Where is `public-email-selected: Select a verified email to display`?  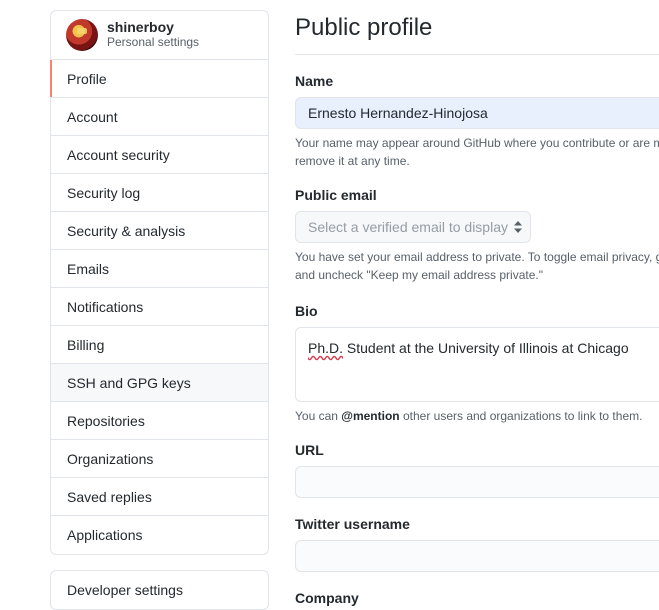 public-email-selected: Select a verified email to display is located at coordinates (408, 227).